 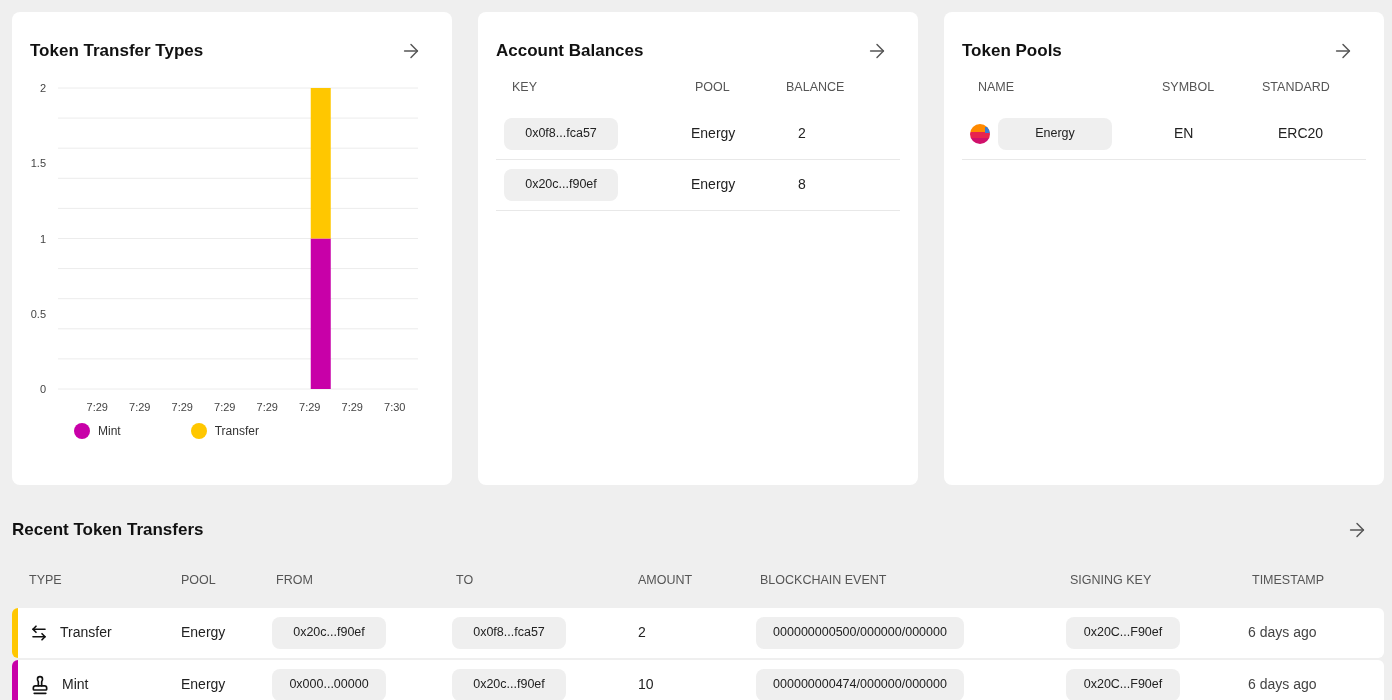 What do you see at coordinates (38, 163) in the screenshot?
I see `axis-tick-label: 1.5` at bounding box center [38, 163].